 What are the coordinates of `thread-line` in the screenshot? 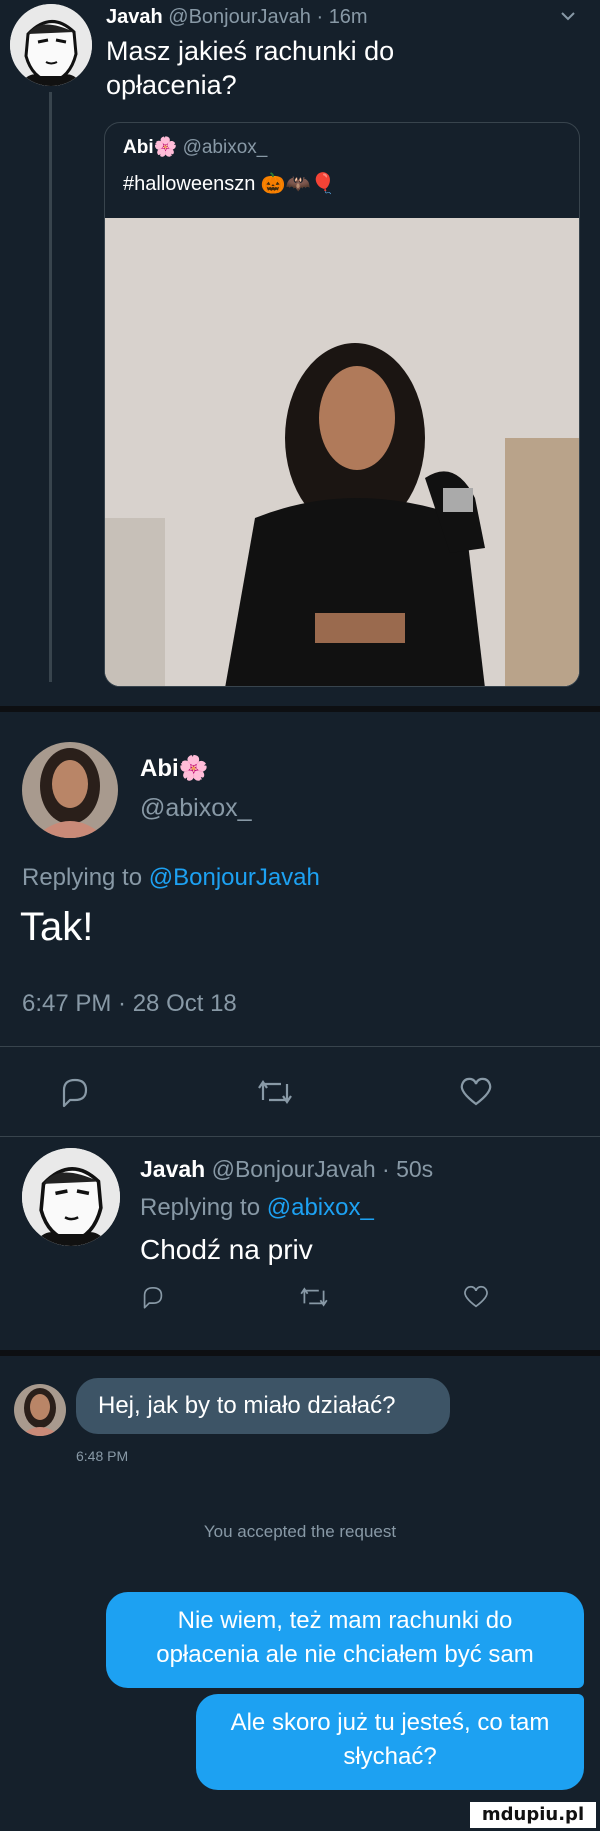 It's located at (50, 387).